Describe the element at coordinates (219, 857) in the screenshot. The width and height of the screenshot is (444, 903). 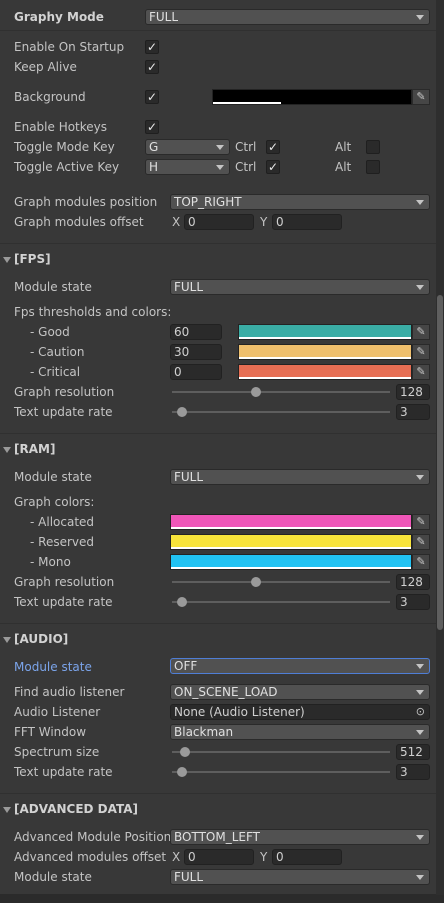
I see `advanced-offset-x-field: 0` at that location.